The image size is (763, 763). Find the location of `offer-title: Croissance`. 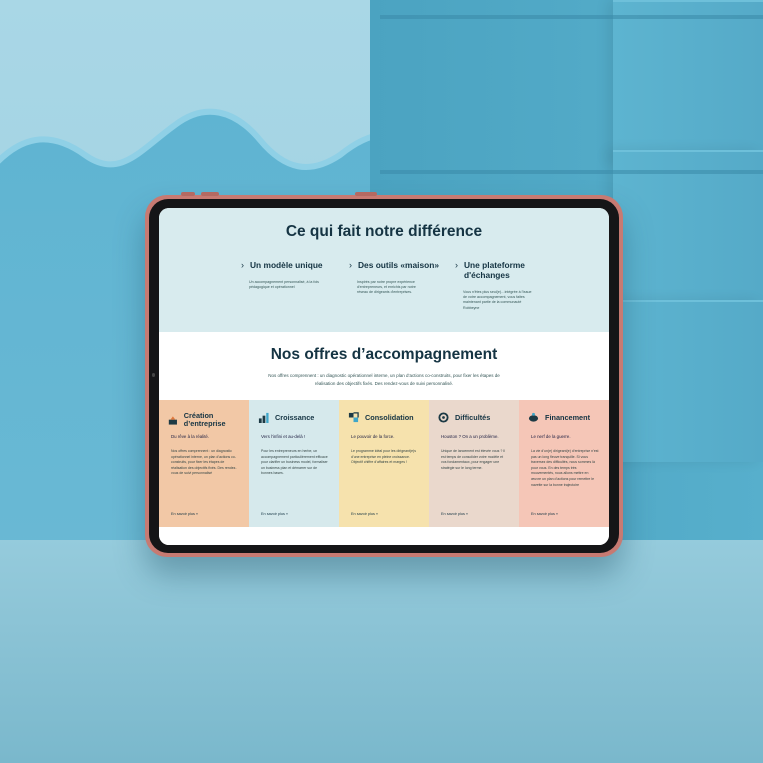

offer-title: Croissance is located at coordinates (295, 417).